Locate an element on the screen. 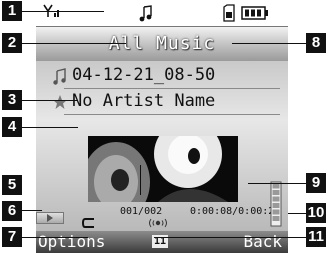 The image size is (328, 253). callout-4: 4 is located at coordinates (12, 127).